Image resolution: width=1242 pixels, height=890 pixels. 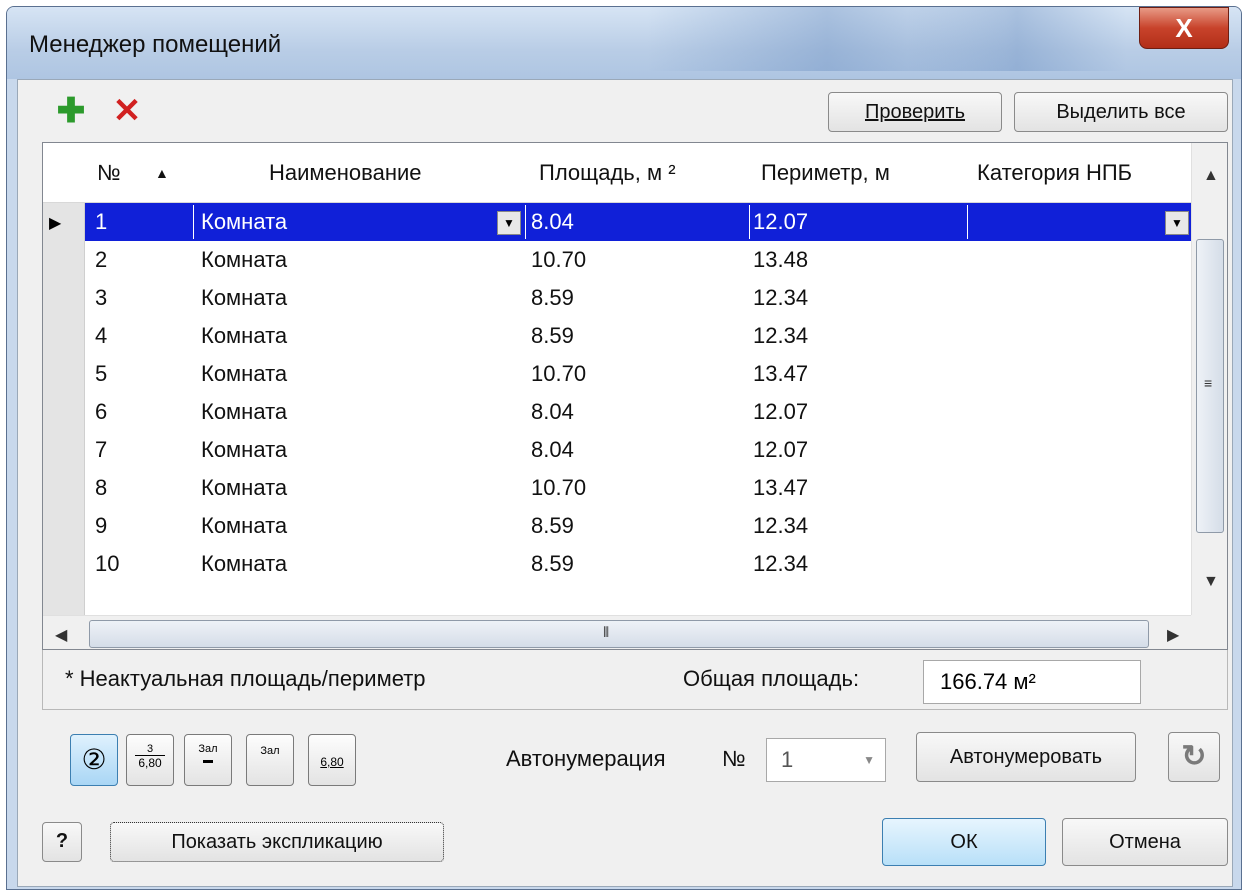 I want to click on table-row: 6 Комната 8.04 12.07, so click(x=639, y=412).